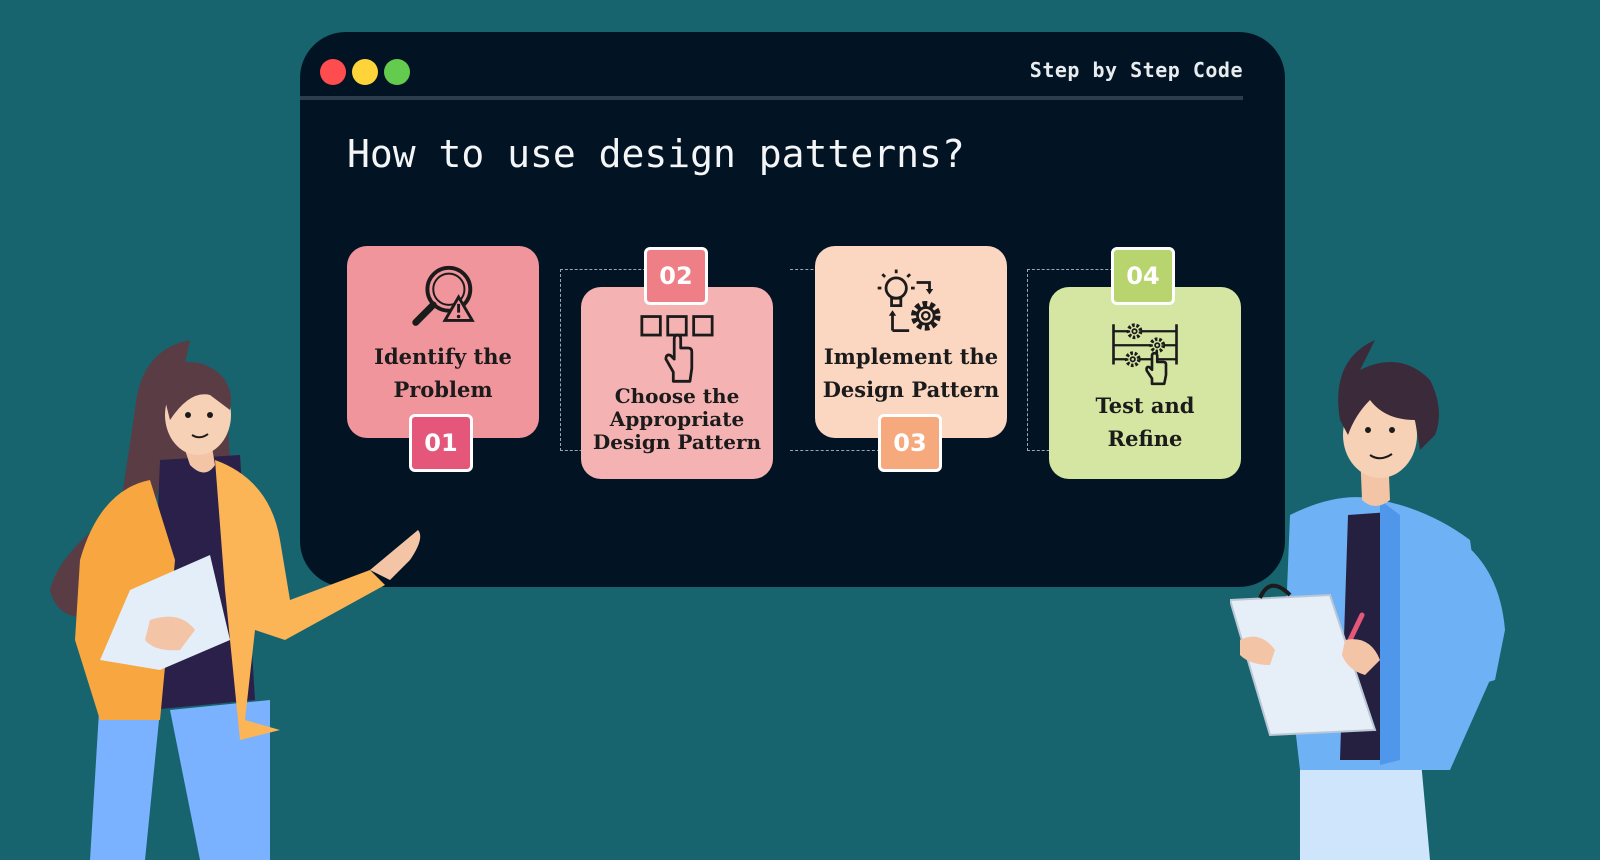  I want to click on gears-hand-icon, so click(1145, 354).